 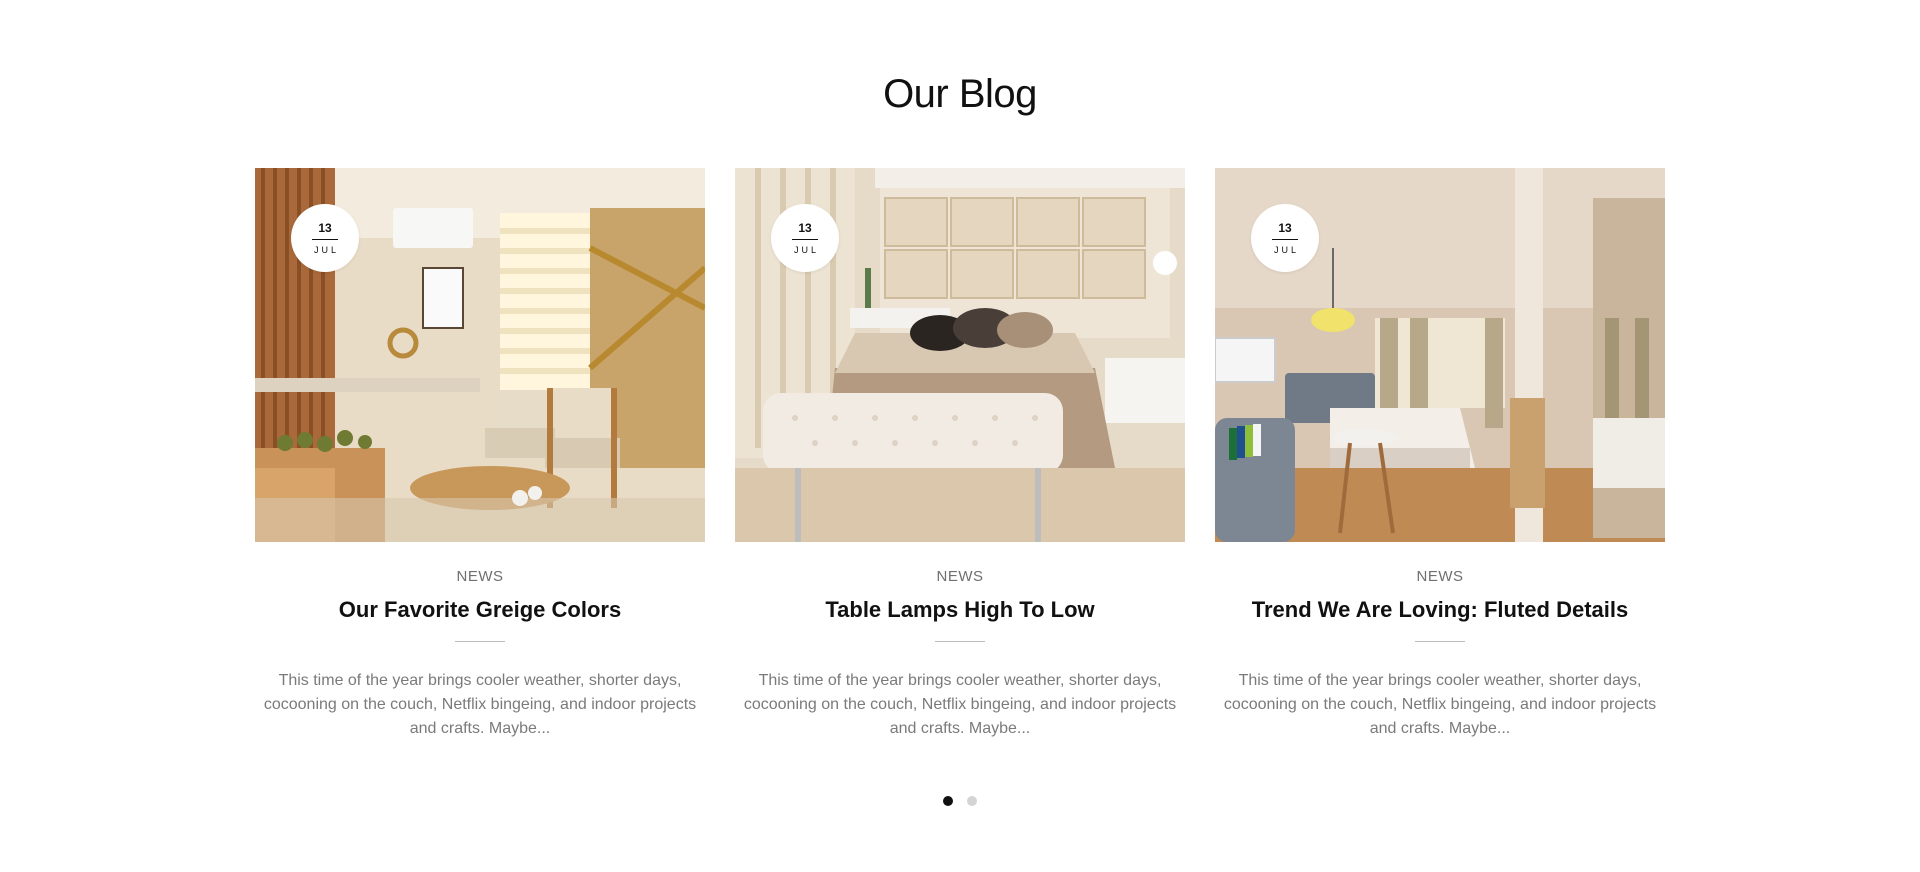 I want to click on hotel-room-photo: 13 JUL, so click(x=1440, y=355).